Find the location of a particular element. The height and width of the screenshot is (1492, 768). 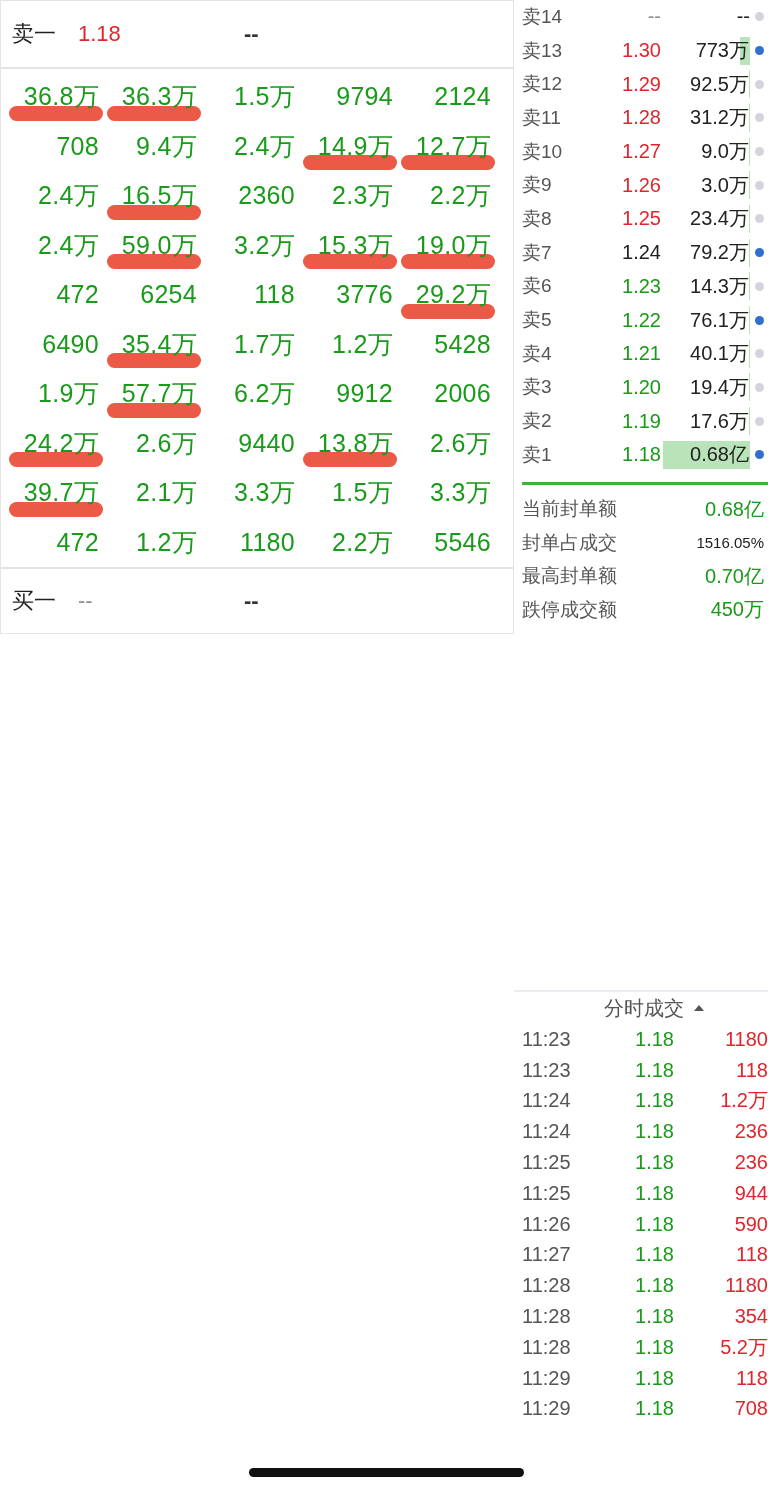

quantity-value: 76.1万 is located at coordinates (719, 320).